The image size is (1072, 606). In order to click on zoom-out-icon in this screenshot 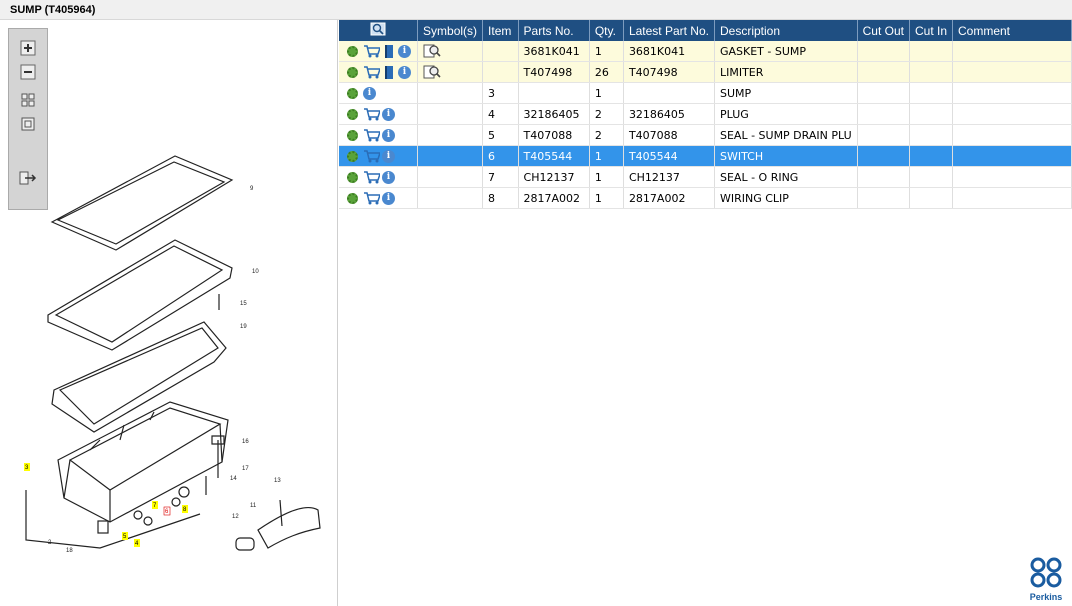, I will do `click(28, 72)`.